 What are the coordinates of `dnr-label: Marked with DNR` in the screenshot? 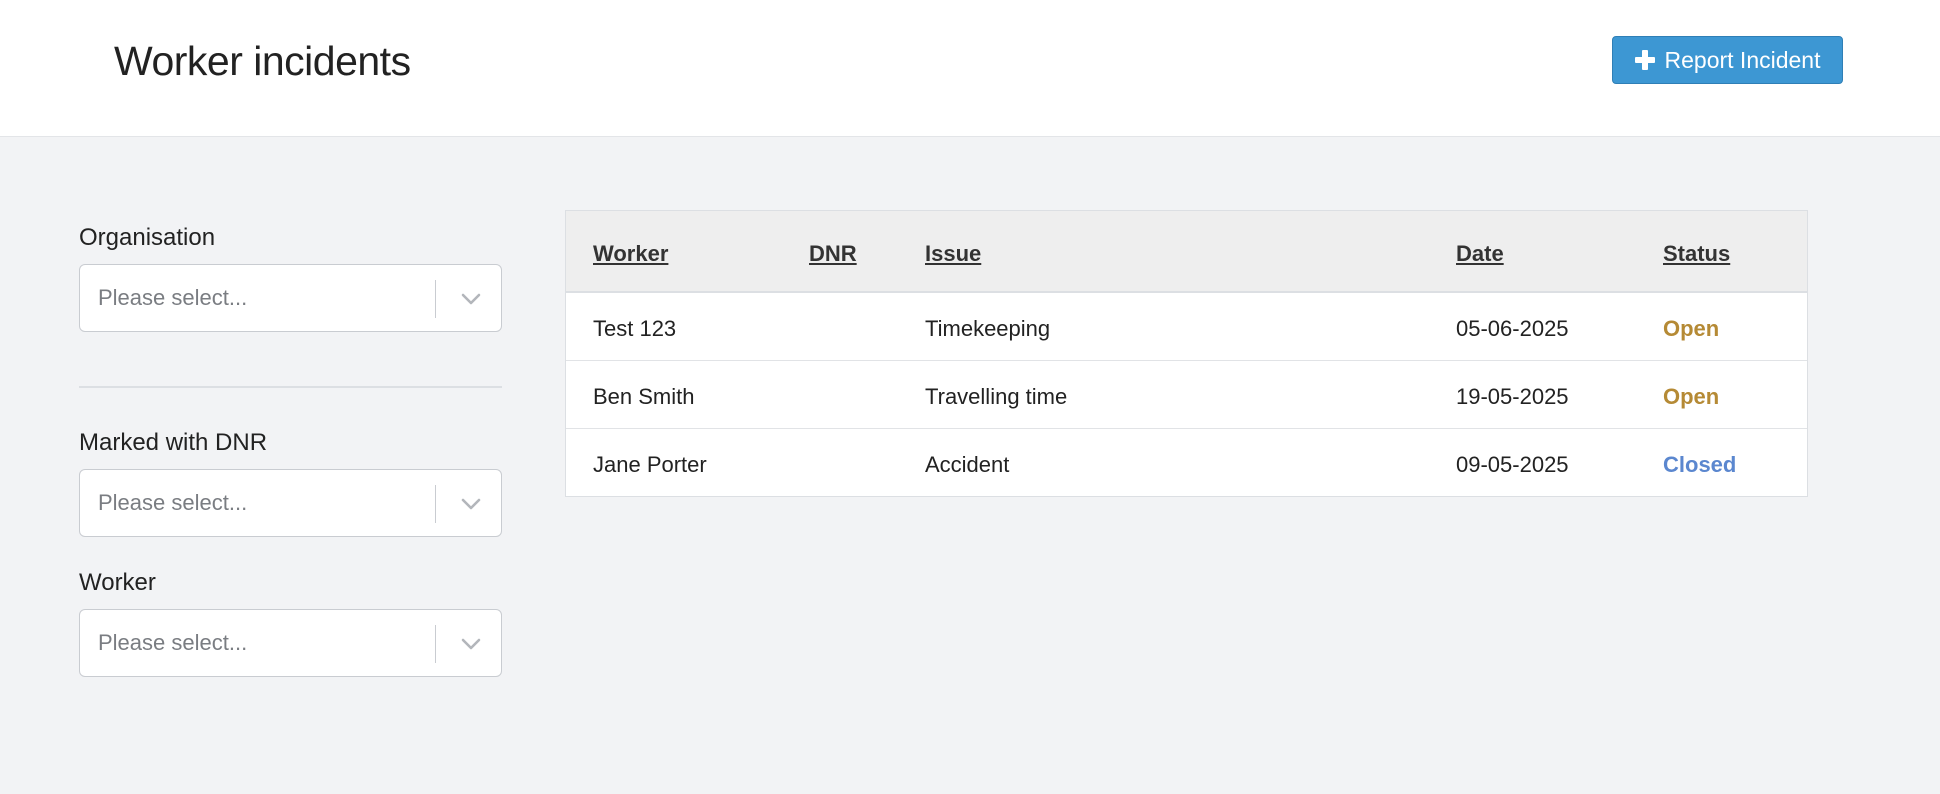 It's located at (173, 442).